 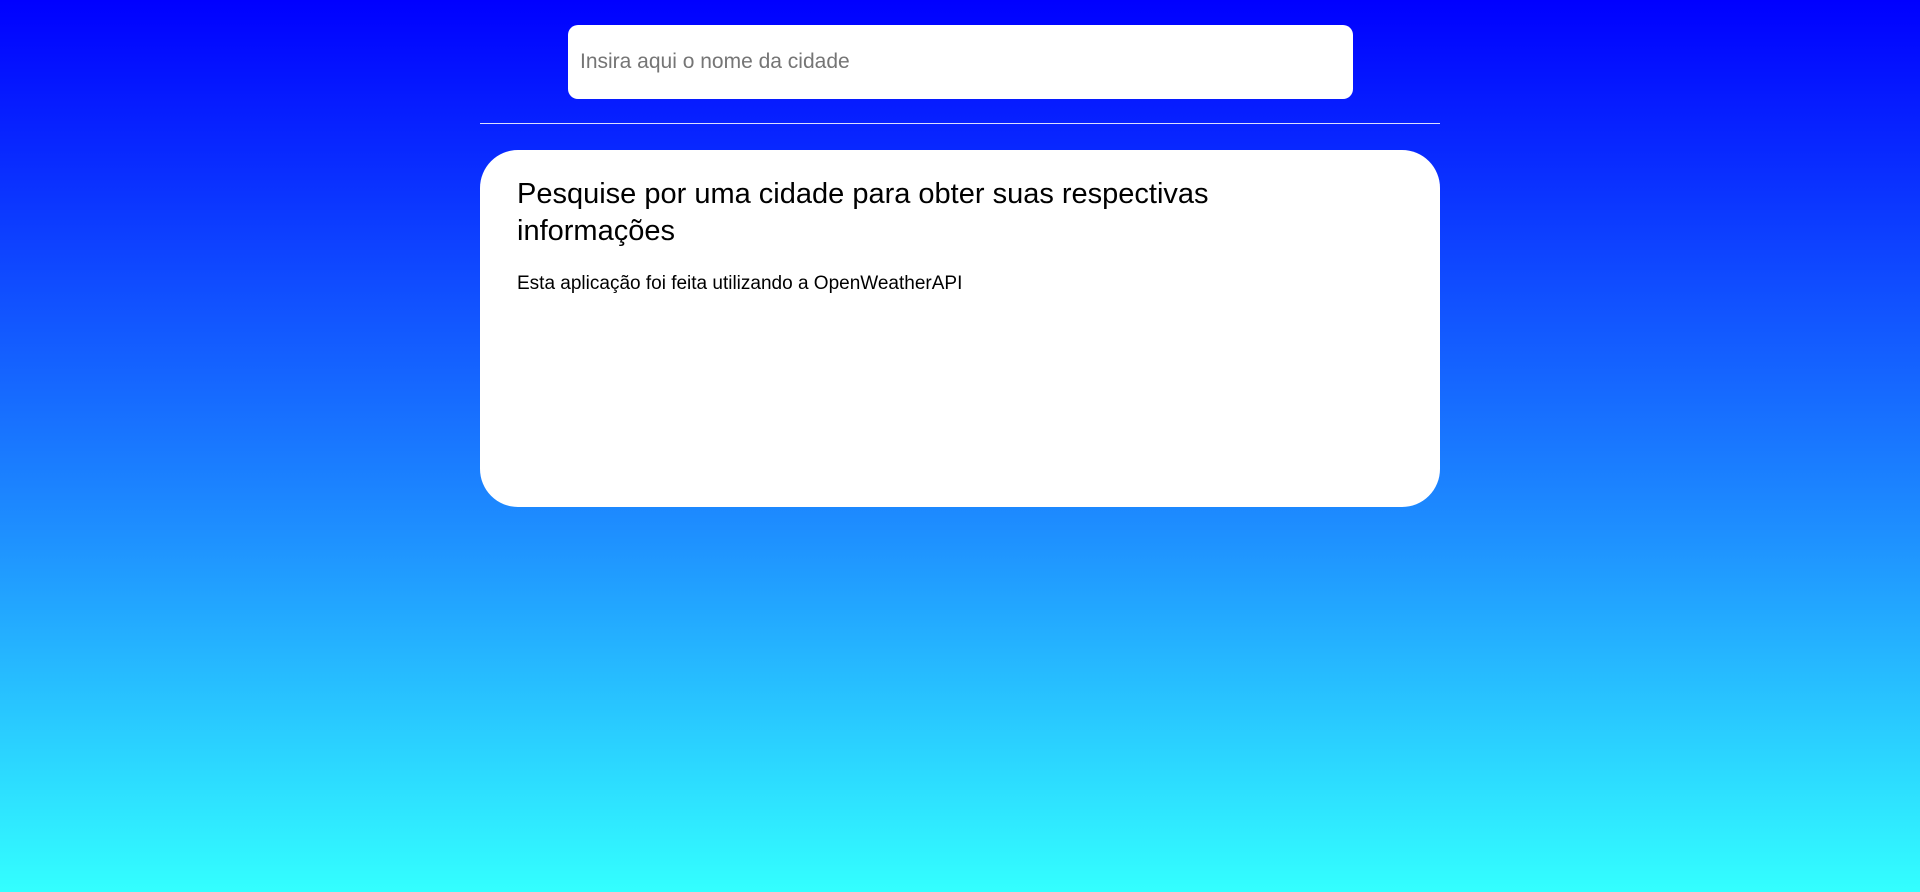 I want to click on divider, so click(x=960, y=123).